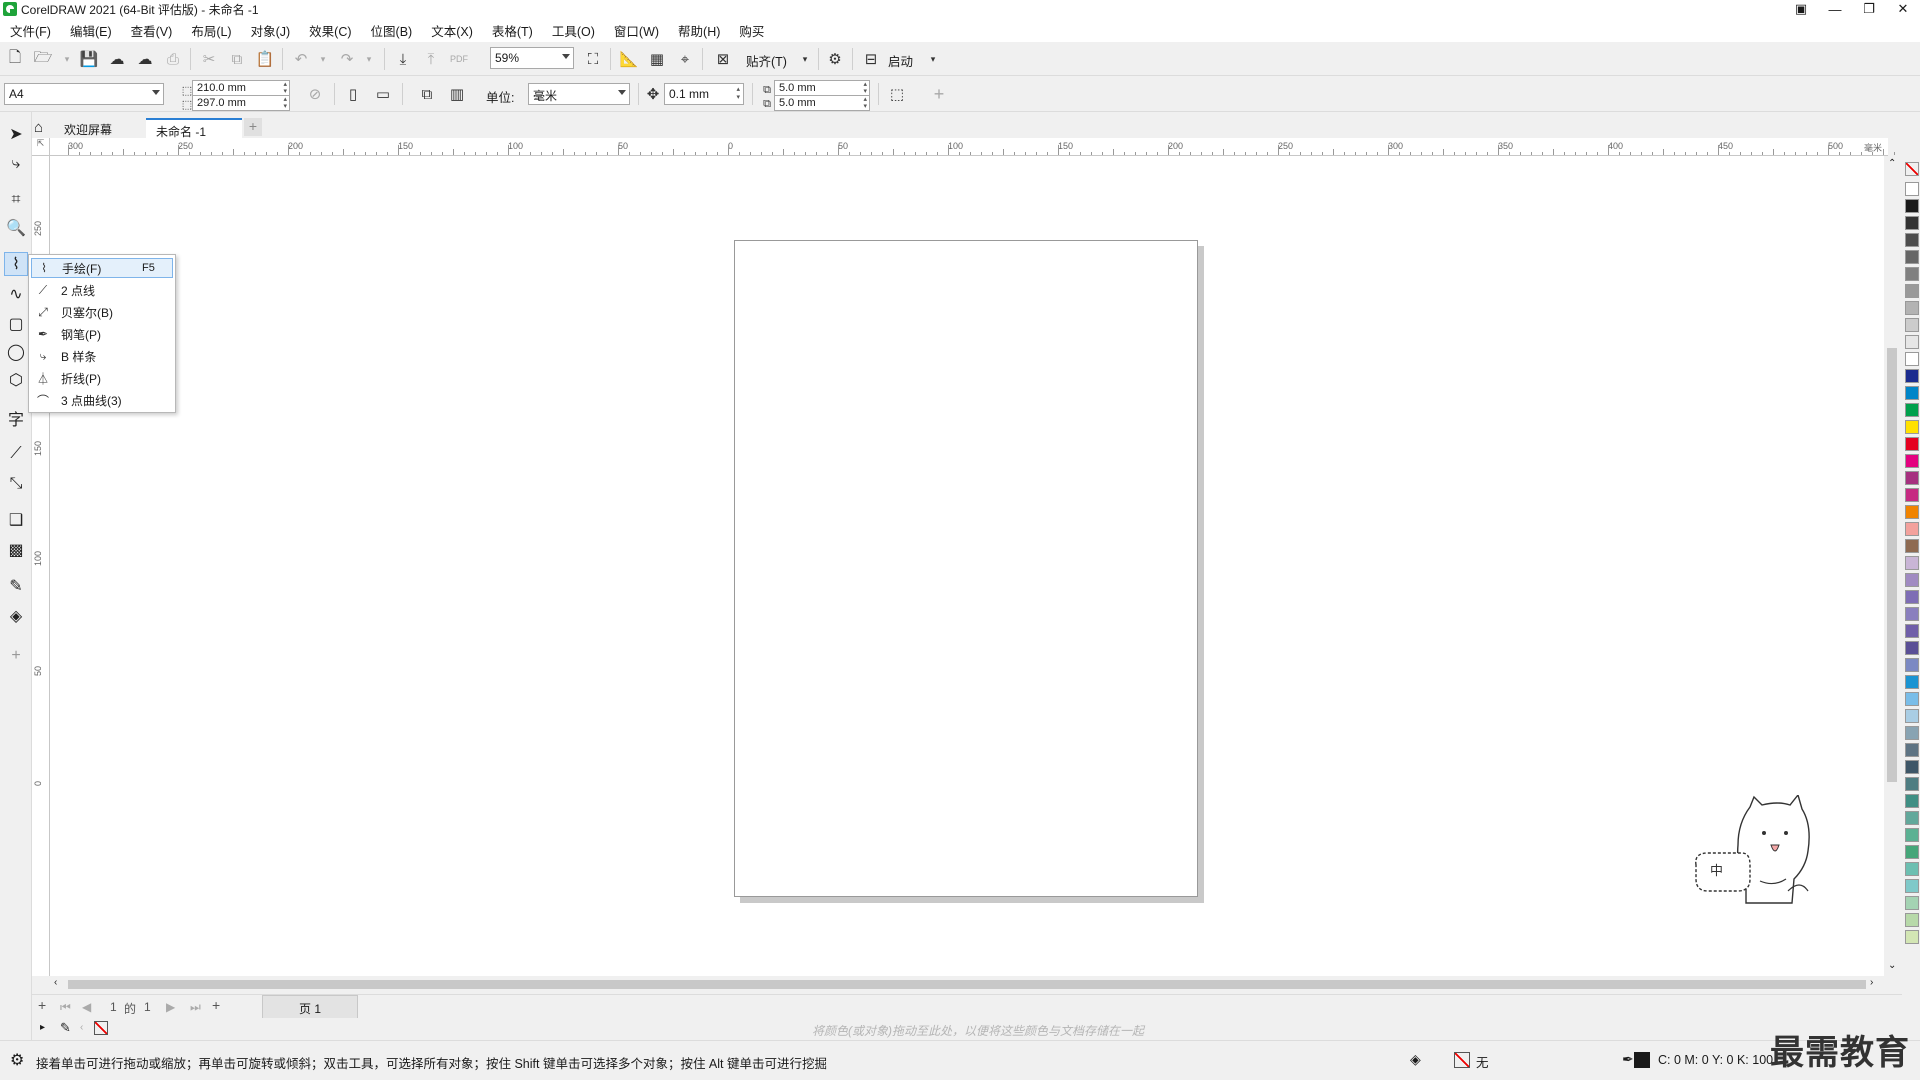 Image resolution: width=1920 pixels, height=1080 pixels. I want to click on paper-settings-icon: ⊘, so click(315, 94).